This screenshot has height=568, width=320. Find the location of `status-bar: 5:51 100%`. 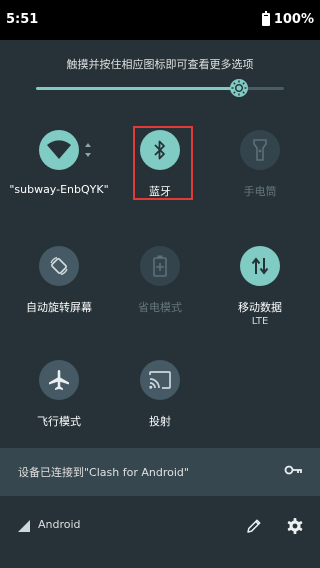

status-bar: 5:51 100% is located at coordinates (160, 20).